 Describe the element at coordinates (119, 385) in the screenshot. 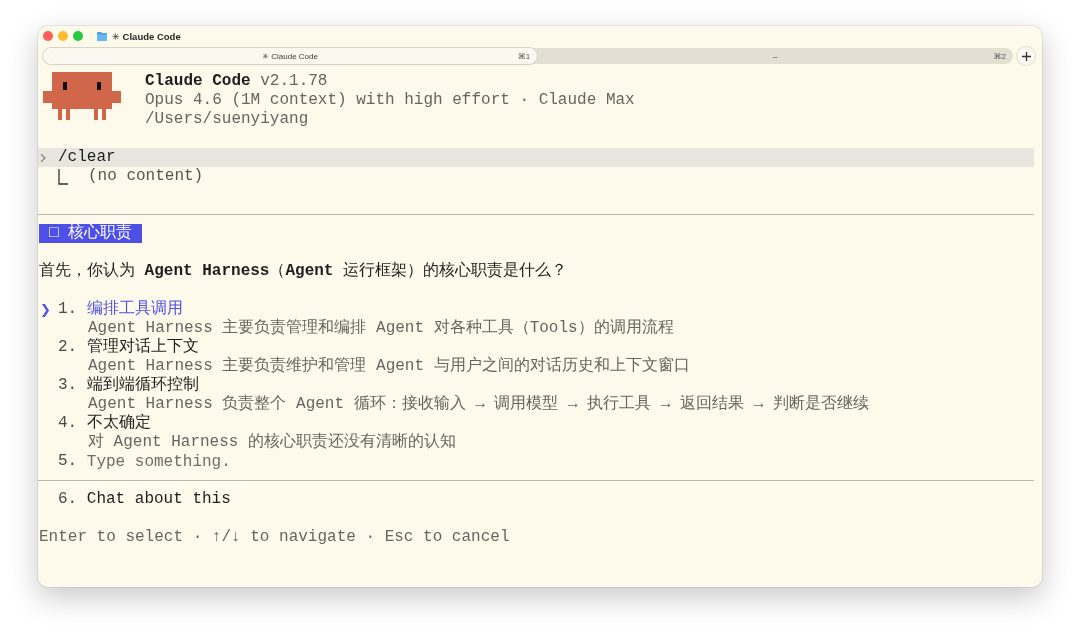

I see `answer-option: 3. 端到端循环控制` at that location.